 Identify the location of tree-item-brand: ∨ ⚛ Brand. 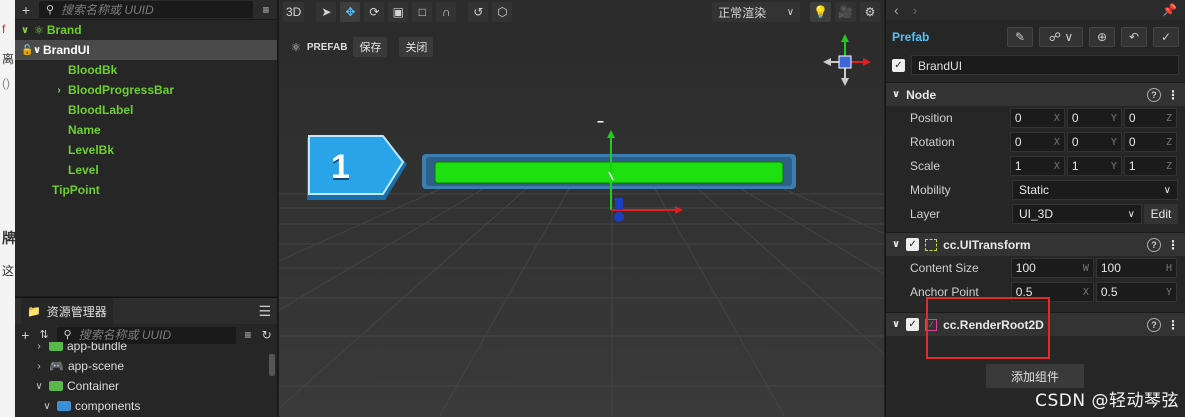
(146, 30).